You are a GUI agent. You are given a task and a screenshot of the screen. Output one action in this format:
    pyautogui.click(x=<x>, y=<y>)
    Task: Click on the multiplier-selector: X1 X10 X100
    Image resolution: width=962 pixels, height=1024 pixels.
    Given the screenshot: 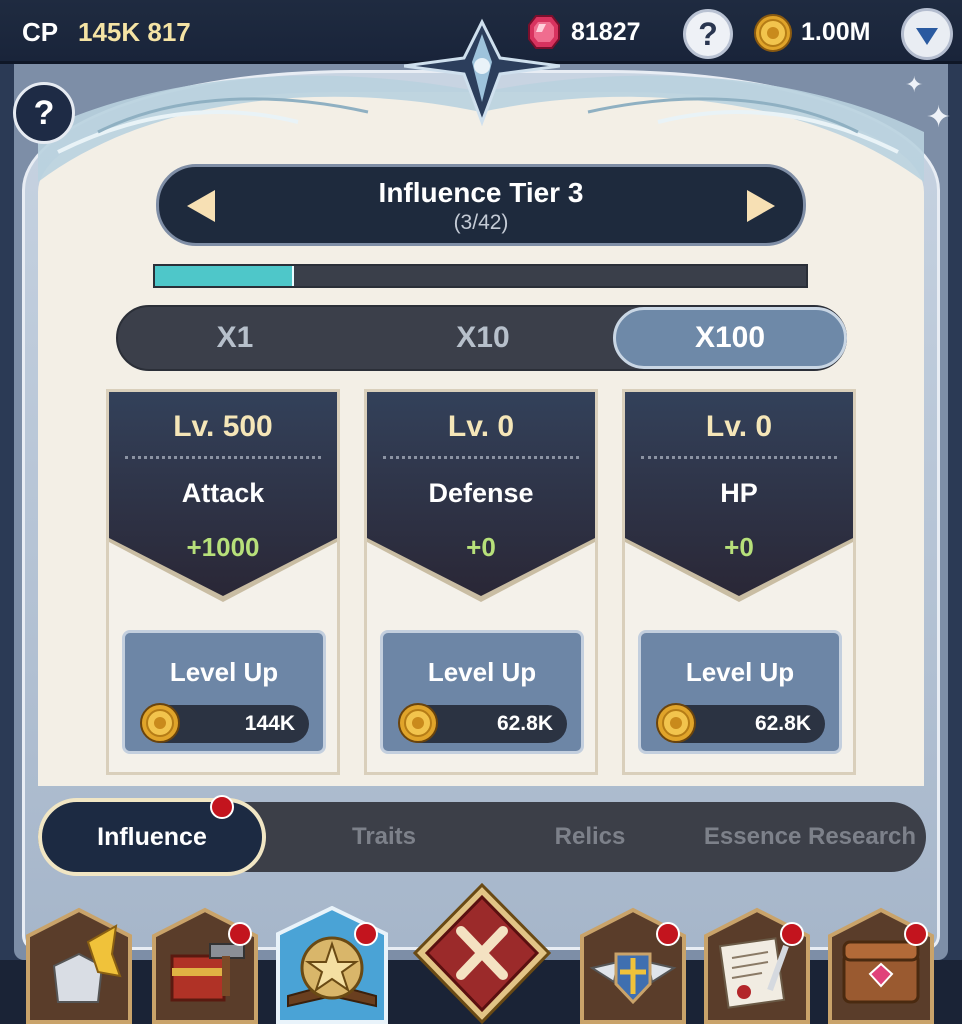 What is the action you would take?
    pyautogui.click(x=481, y=338)
    